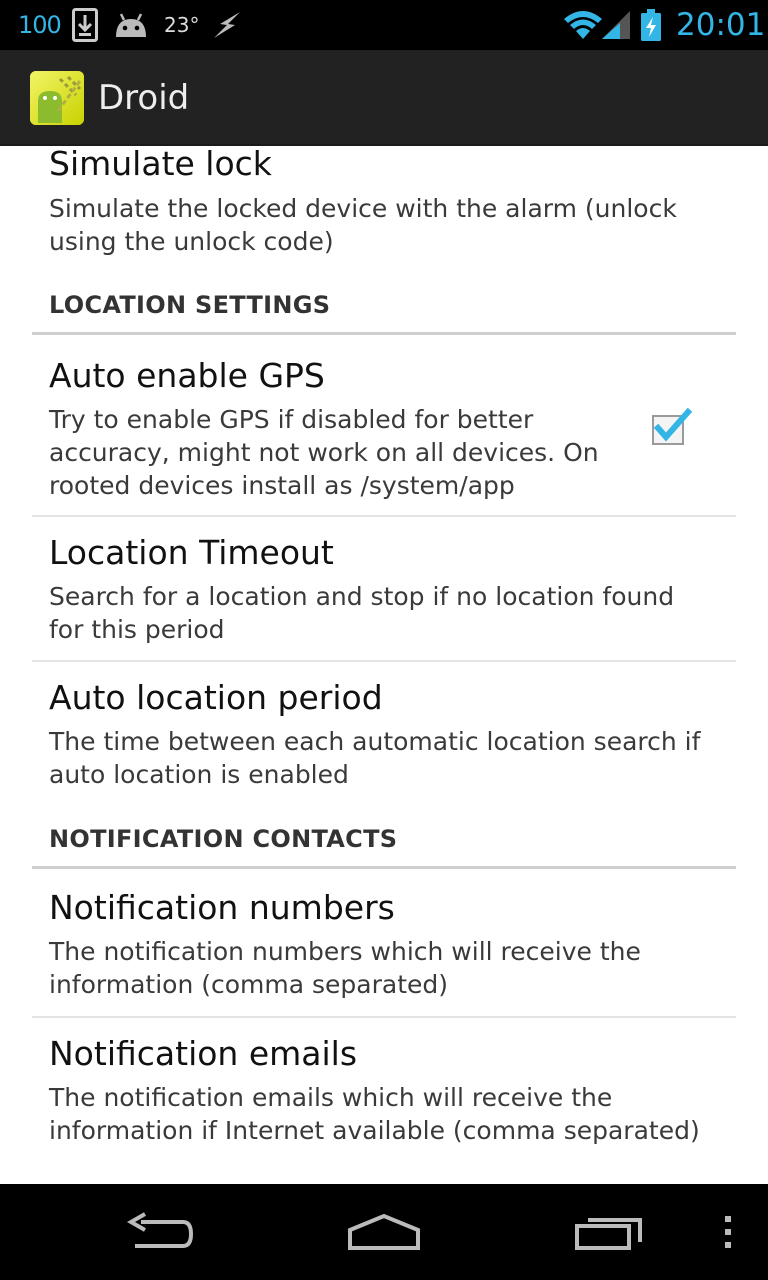 Image resolution: width=768 pixels, height=1280 pixels. What do you see at coordinates (85, 25) in the screenshot?
I see `download-icon` at bounding box center [85, 25].